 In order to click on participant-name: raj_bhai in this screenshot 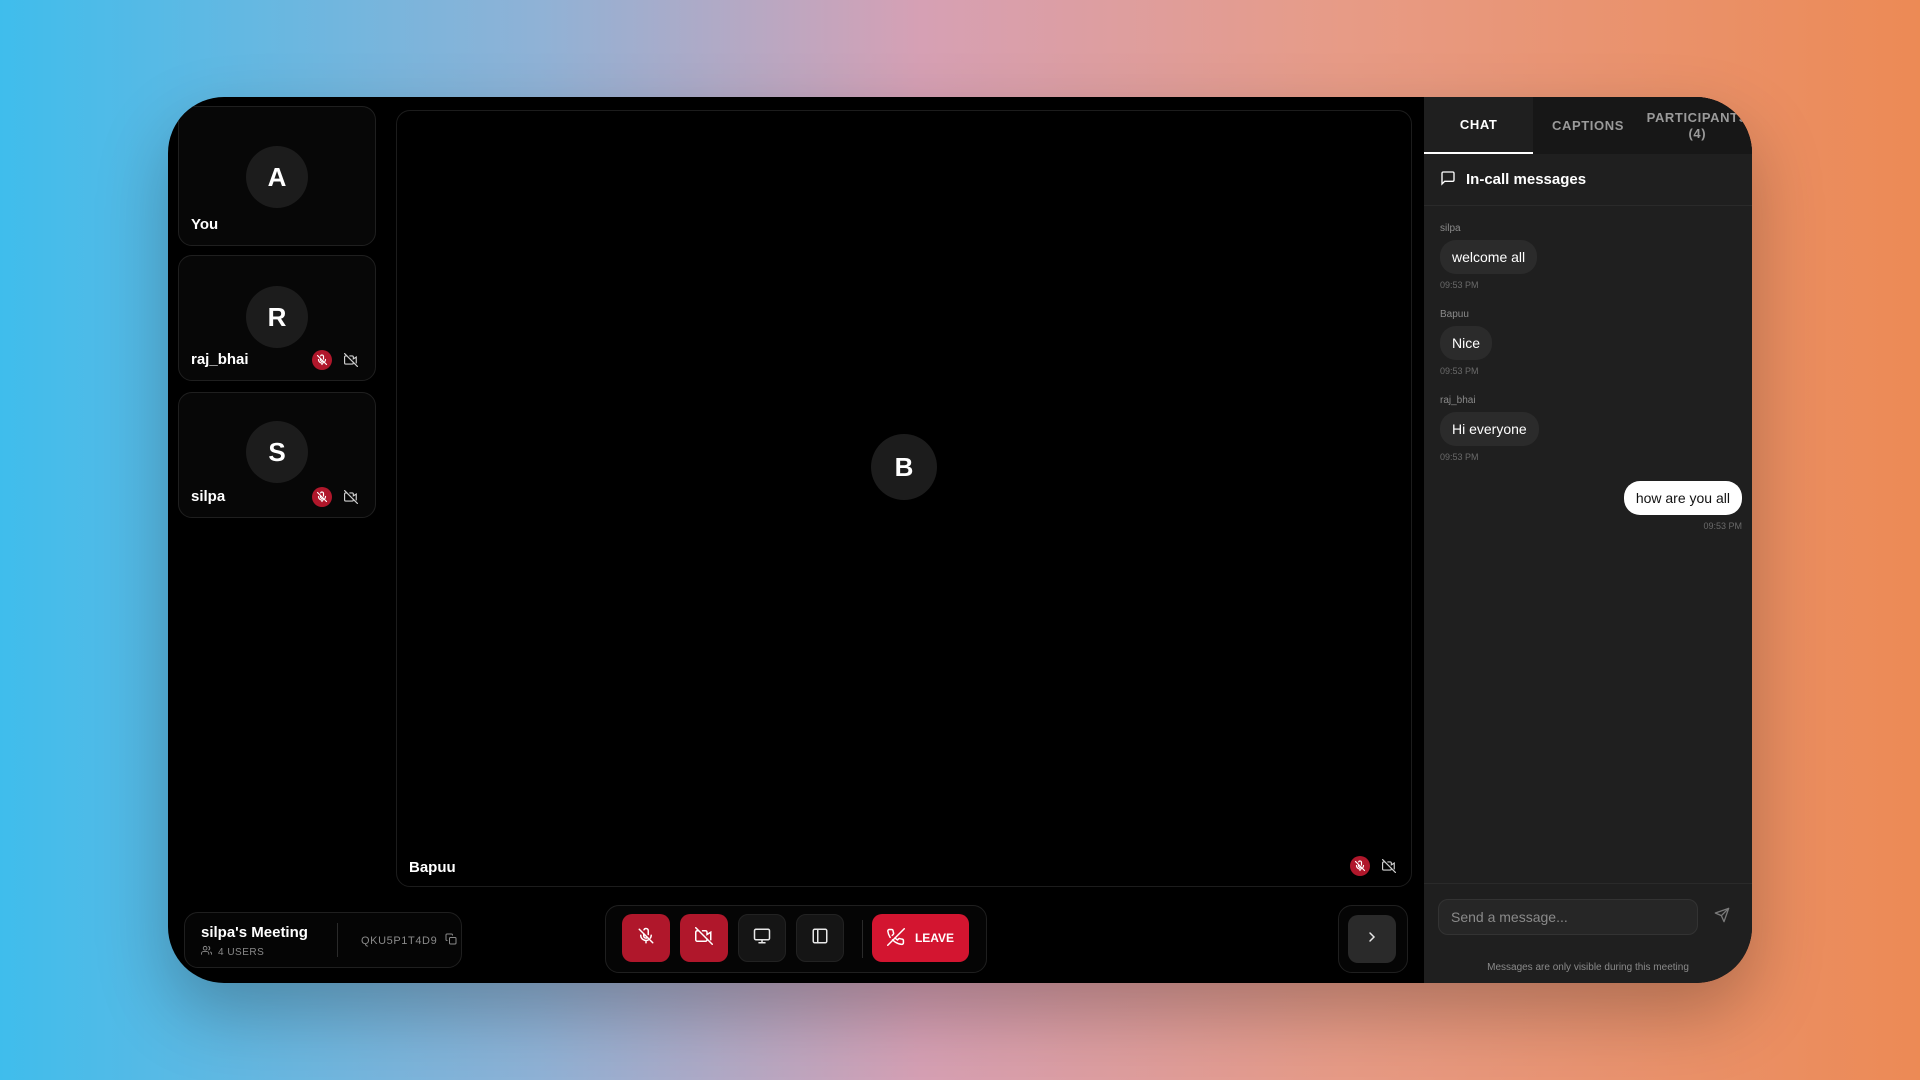, I will do `click(220, 359)`.